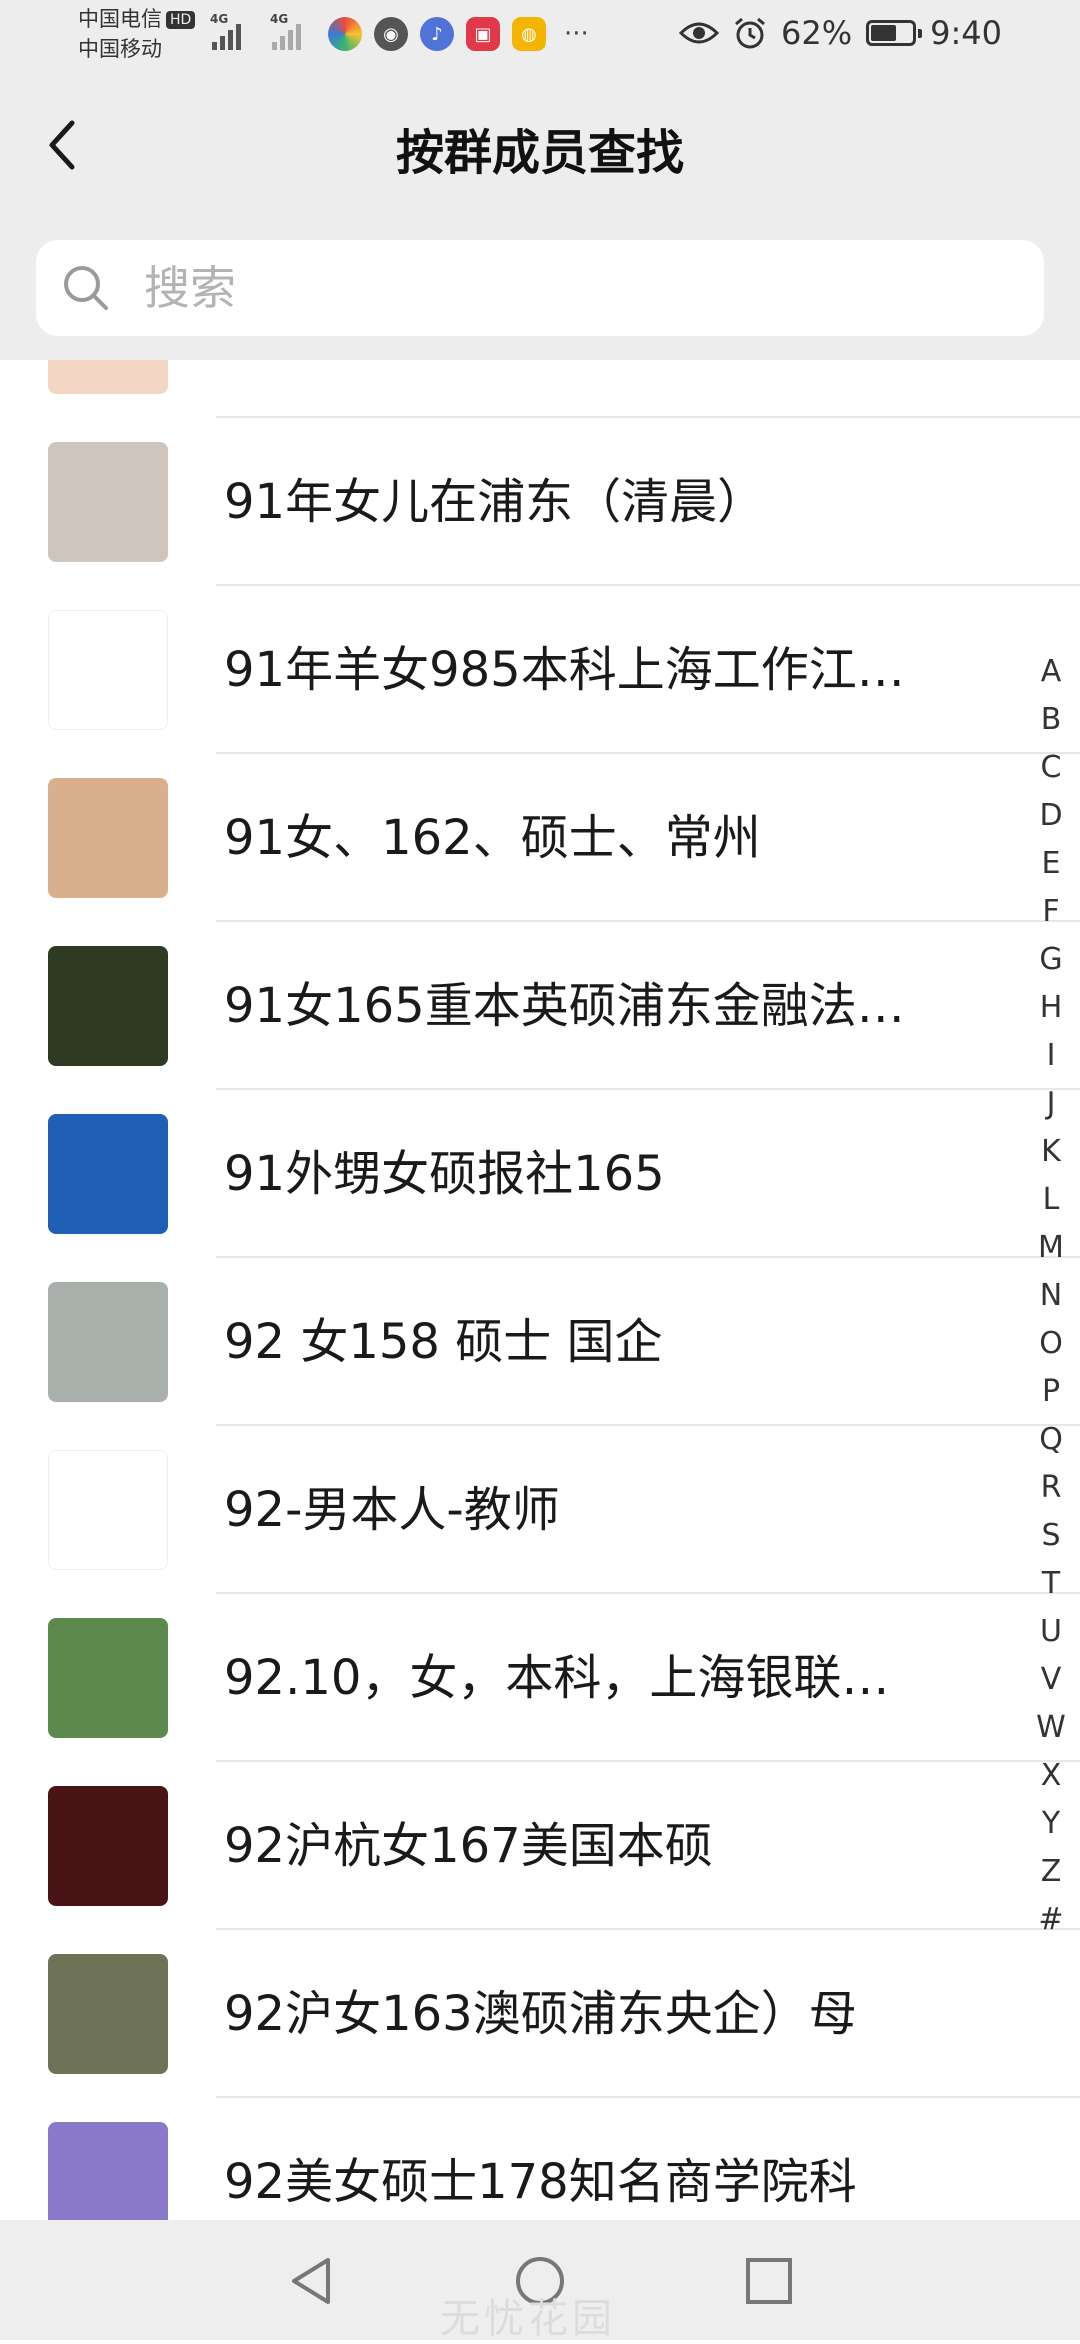  I want to click on index-letter: R, so click(1051, 1488).